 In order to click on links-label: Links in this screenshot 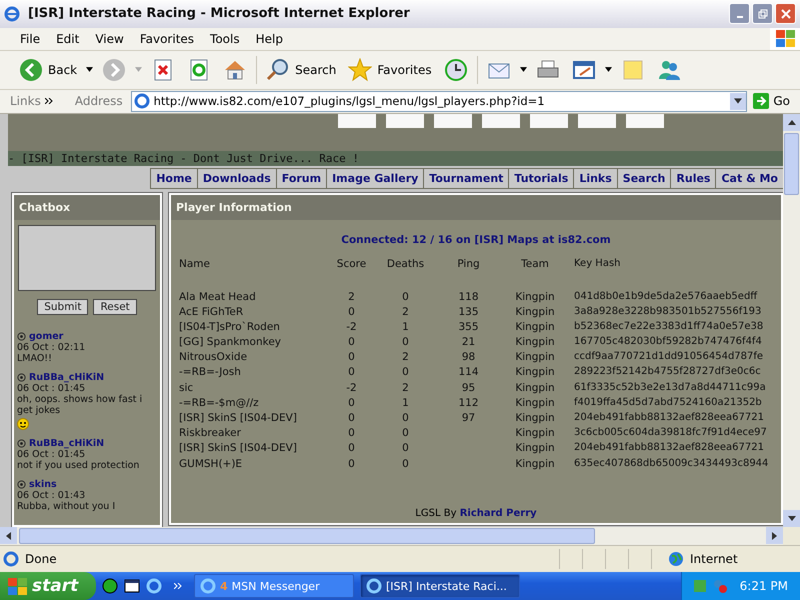, I will do `click(25, 101)`.